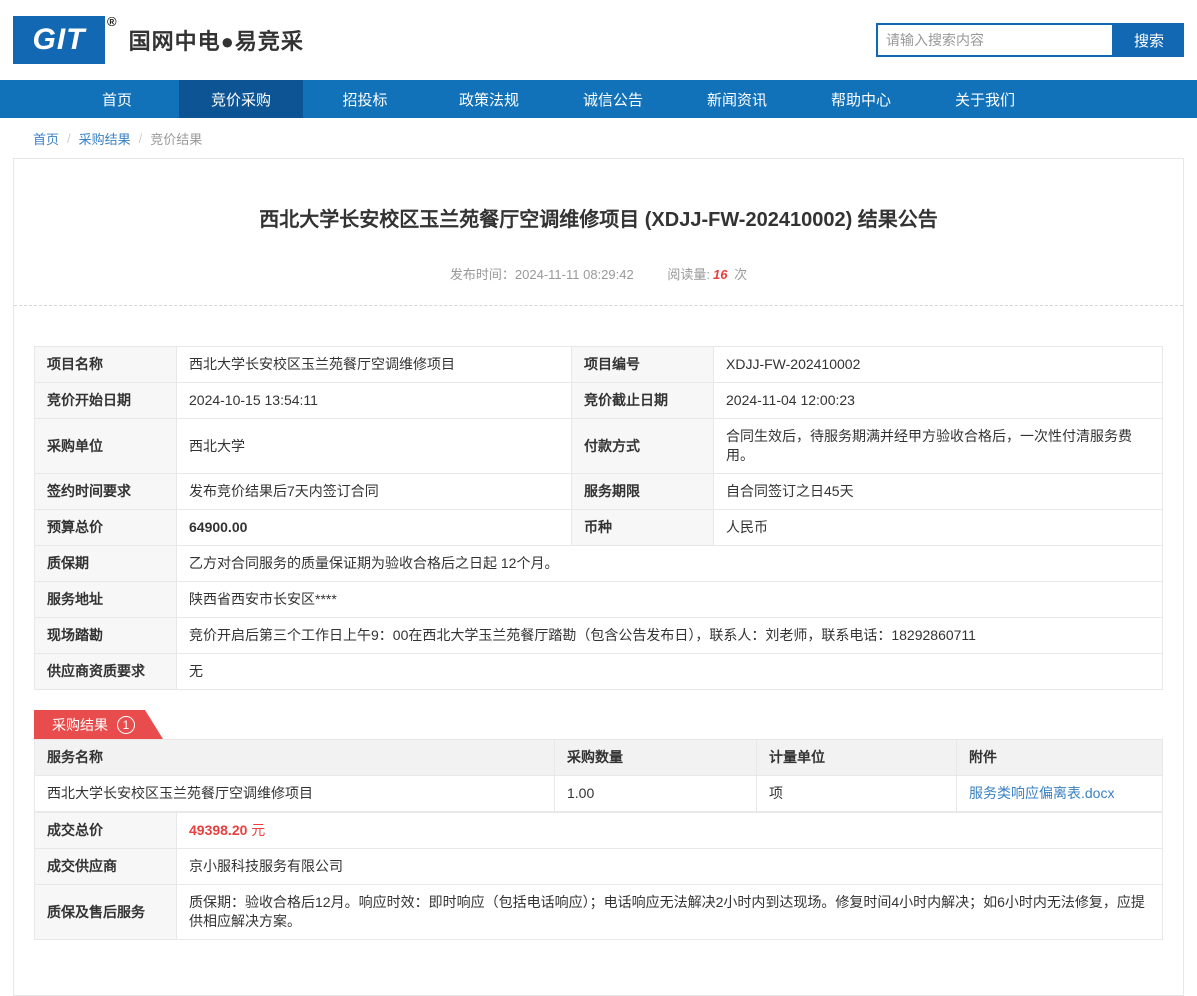  Describe the element at coordinates (655, 757) in the screenshot. I see `quantity-header: 采购数量` at that location.